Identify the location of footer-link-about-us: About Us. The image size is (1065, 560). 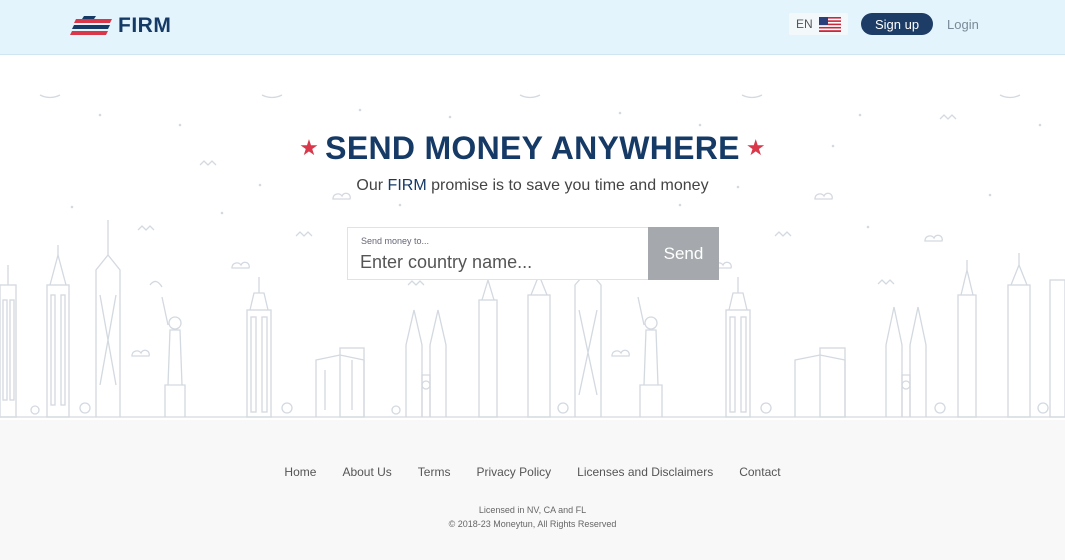
(366, 472).